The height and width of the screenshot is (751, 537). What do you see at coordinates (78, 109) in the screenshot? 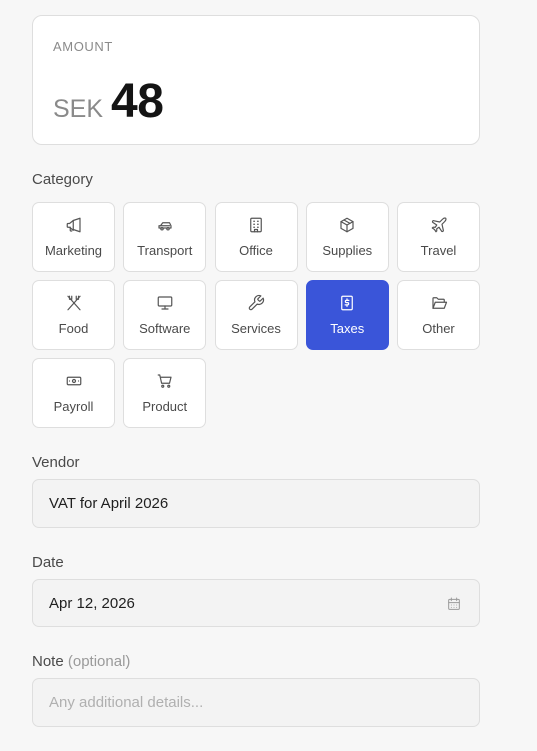
I see `amount-currency: SEK` at bounding box center [78, 109].